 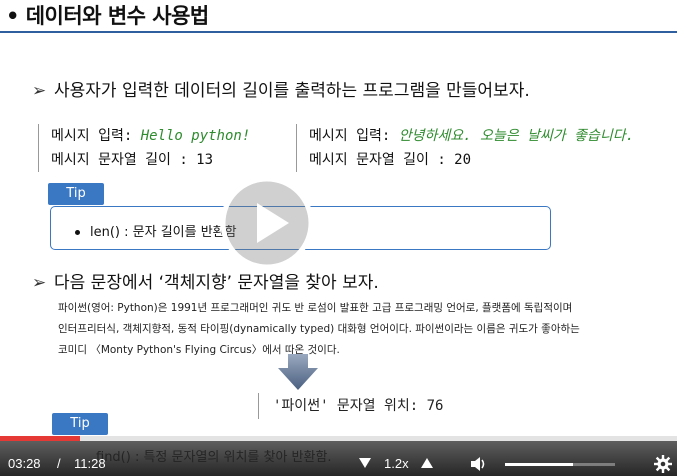 I want to click on volume-fill, so click(x=539, y=464).